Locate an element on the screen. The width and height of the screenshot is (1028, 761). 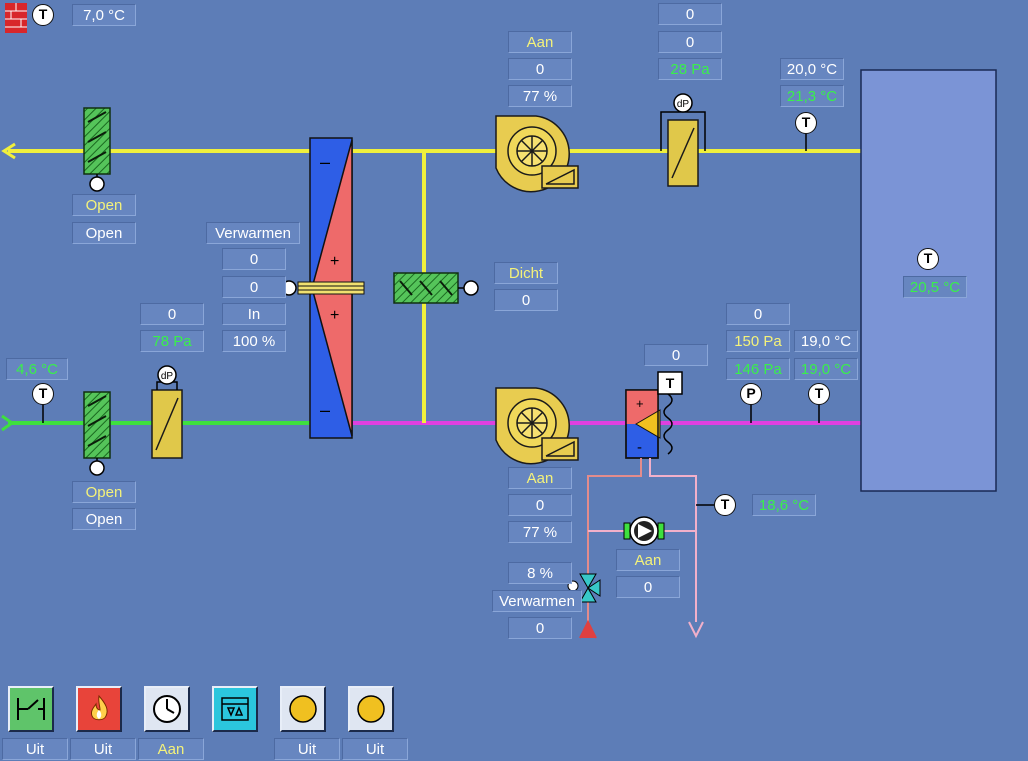
exhaust-filter-value-2: 0 is located at coordinates (690, 42).